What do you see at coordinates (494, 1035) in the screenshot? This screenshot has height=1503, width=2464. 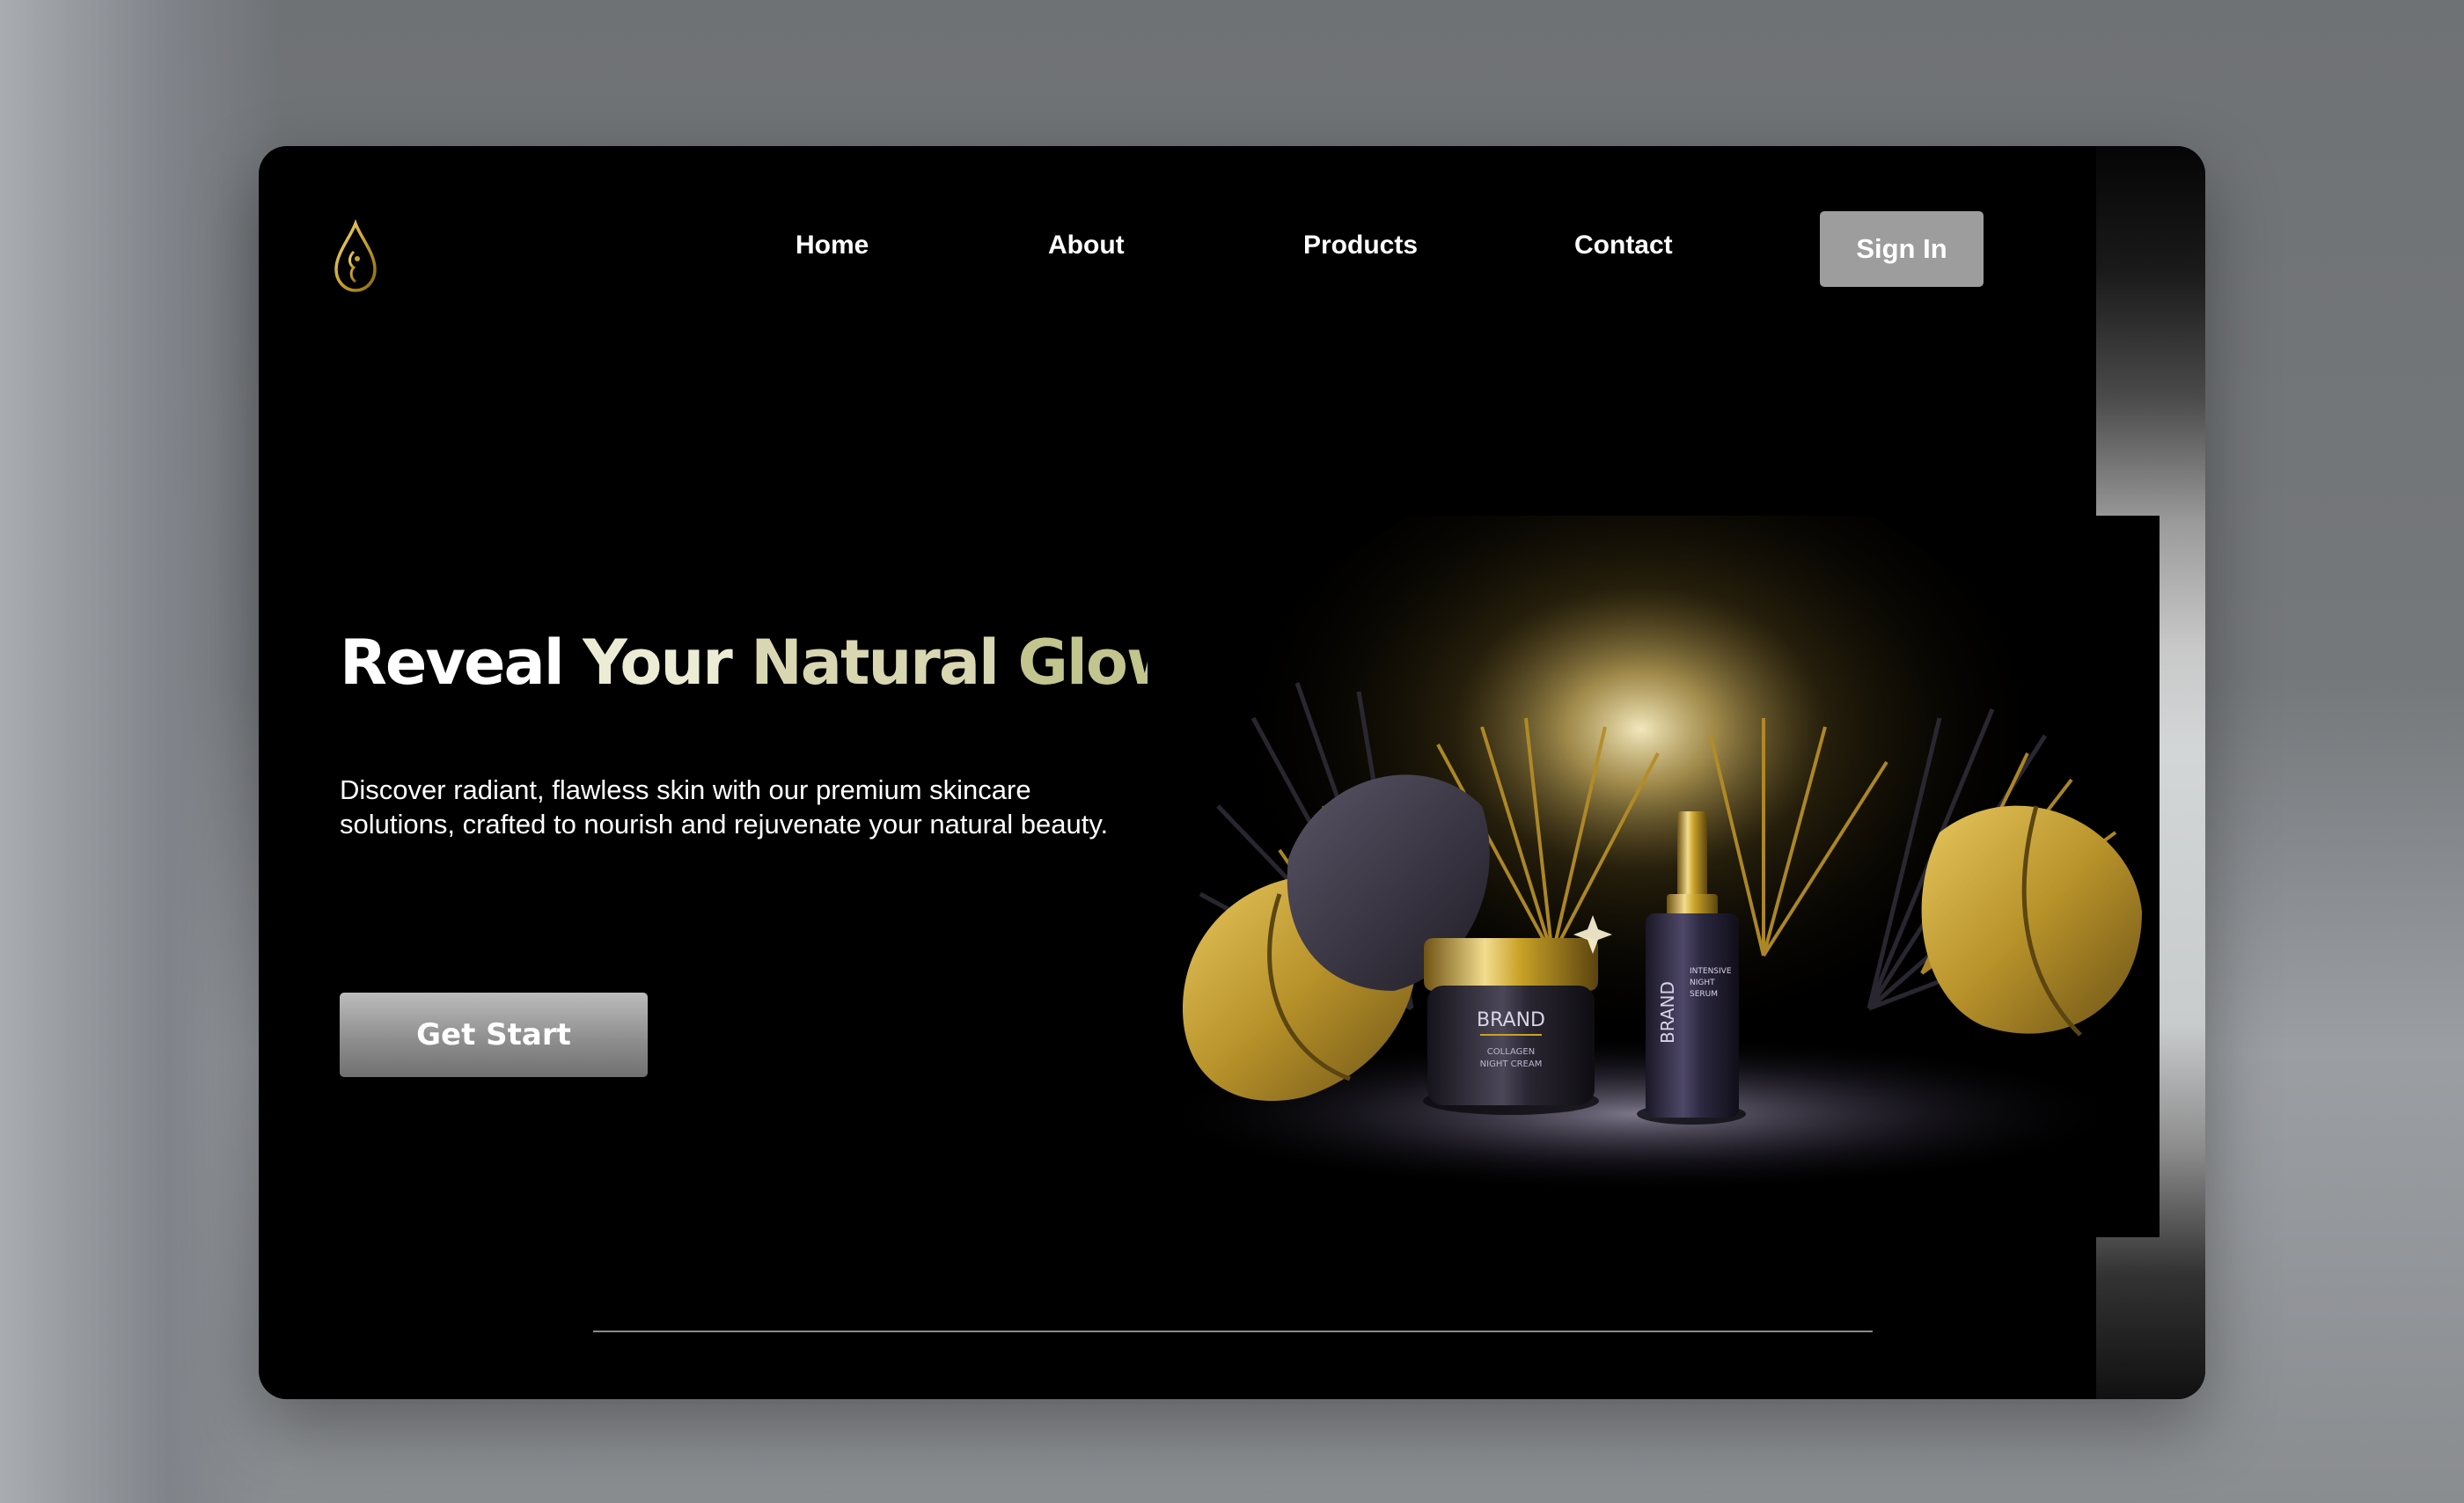 I see `get-start-button: Get Start` at bounding box center [494, 1035].